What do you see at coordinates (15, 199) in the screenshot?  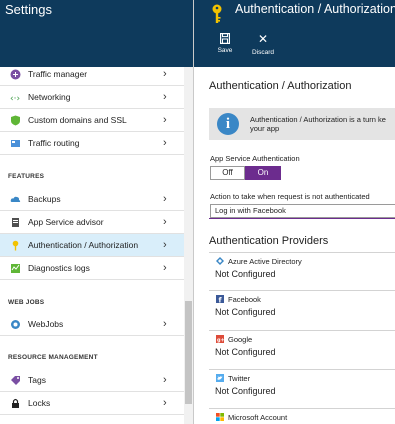 I see `cloud-icon` at bounding box center [15, 199].